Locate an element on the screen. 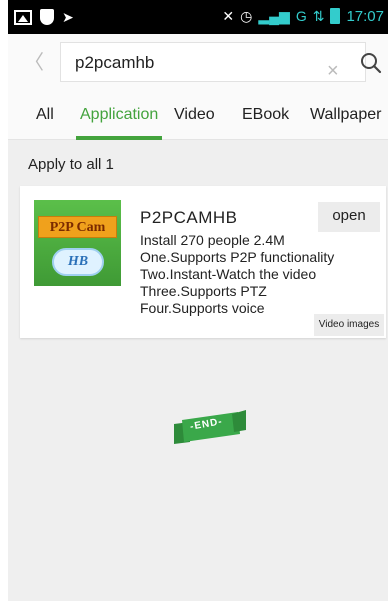 This screenshot has height=601, width=388. app-feature: Four.Supports voice is located at coordinates (202, 308).